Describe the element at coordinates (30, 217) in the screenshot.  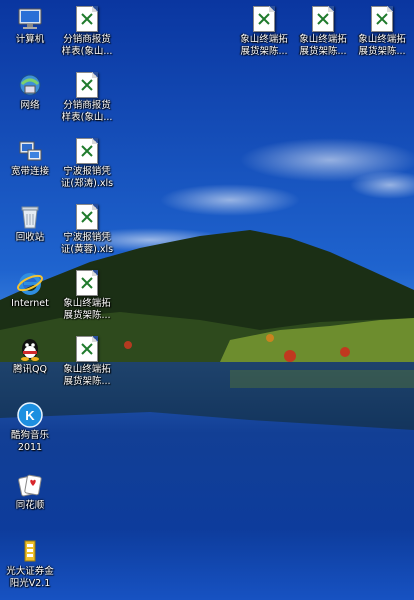
I see `recycle-bin-icon` at that location.